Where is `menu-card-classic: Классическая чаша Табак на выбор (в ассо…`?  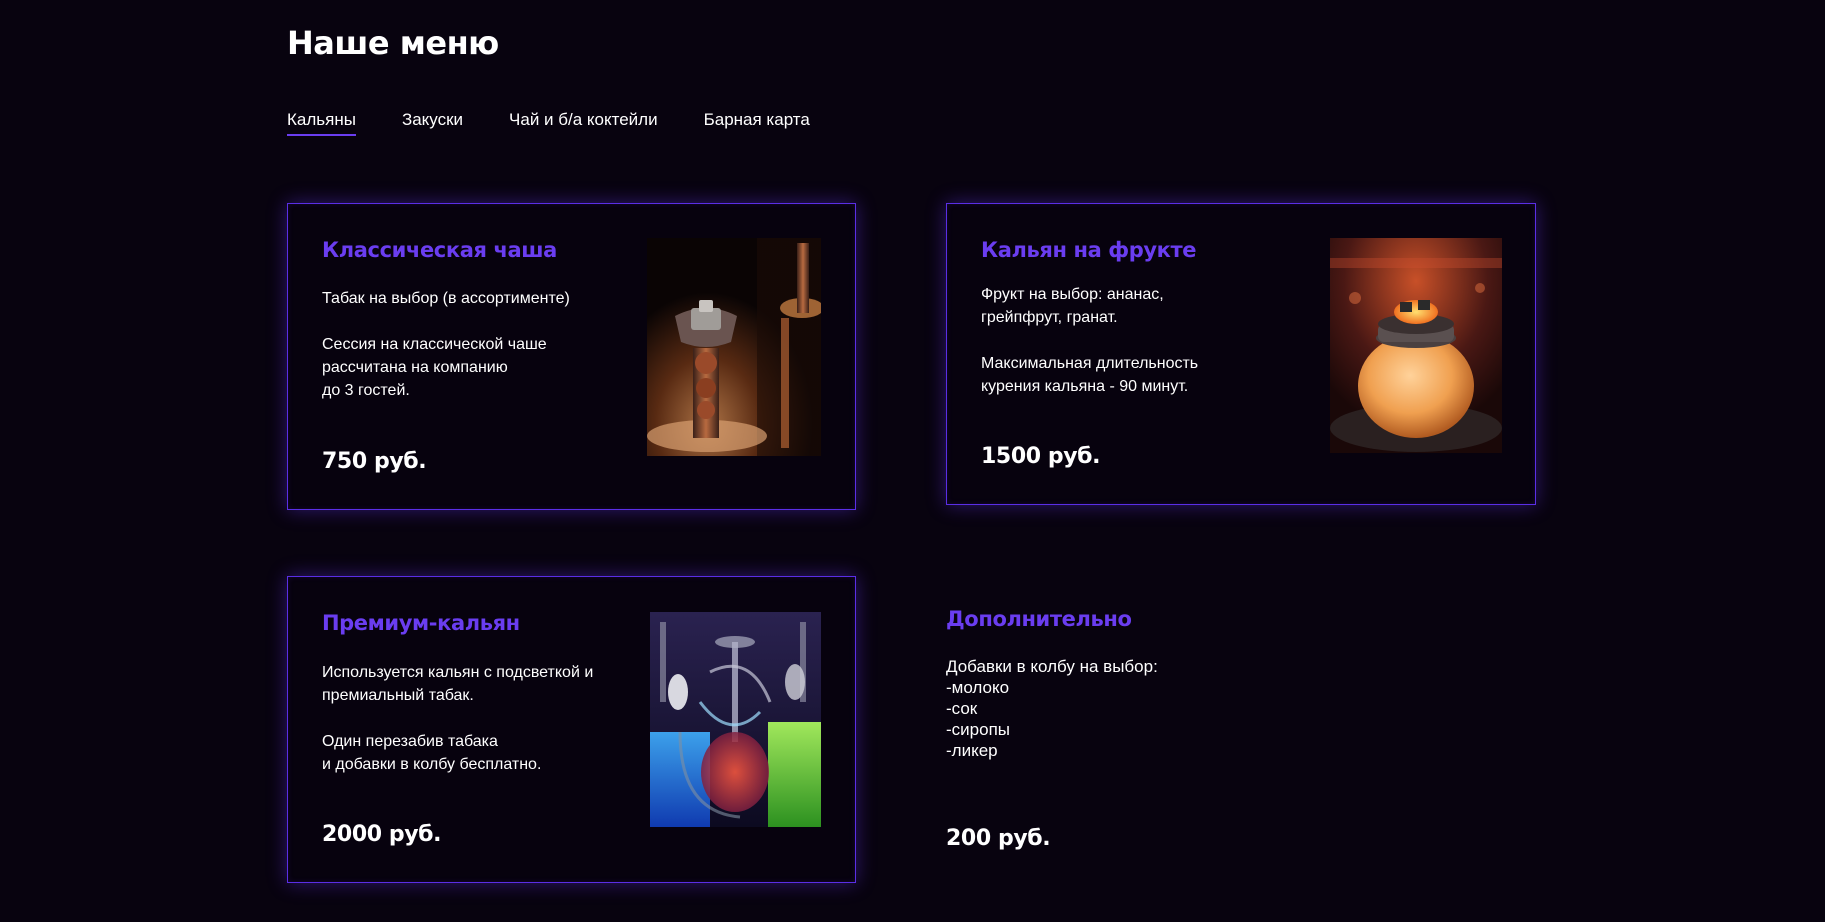
menu-card-classic: Классическая чаша Табак на выбор (в ассо… is located at coordinates (571, 356).